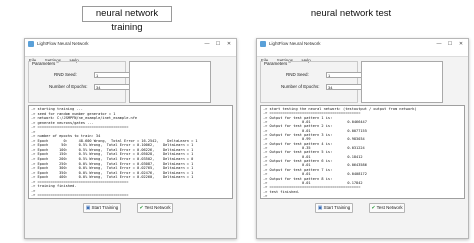 This screenshot has height=243, width=474. What do you see at coordinates (127, 19) in the screenshot?
I see `caption-training: neural network training` at bounding box center [127, 19].